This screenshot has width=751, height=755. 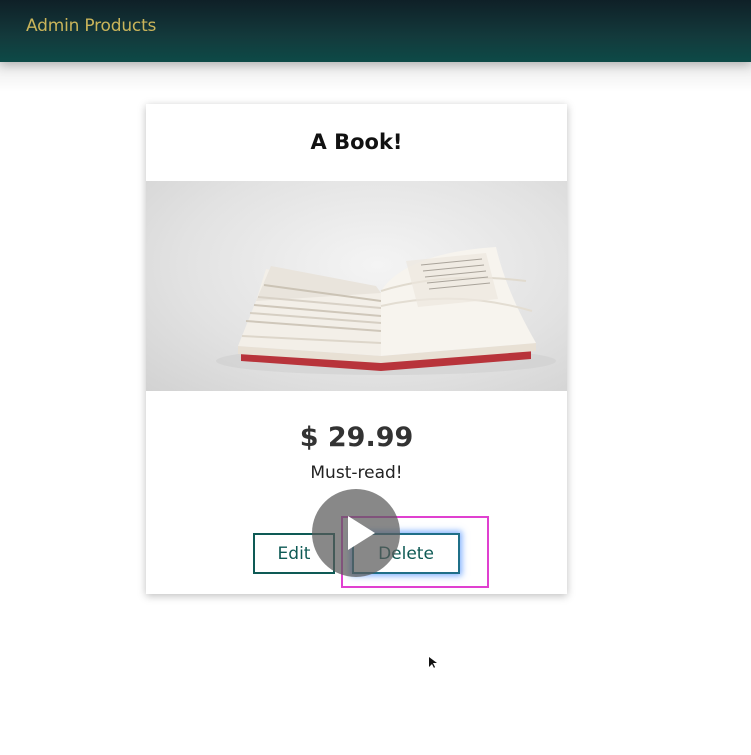 What do you see at coordinates (361, 533) in the screenshot?
I see `play-icon` at bounding box center [361, 533].